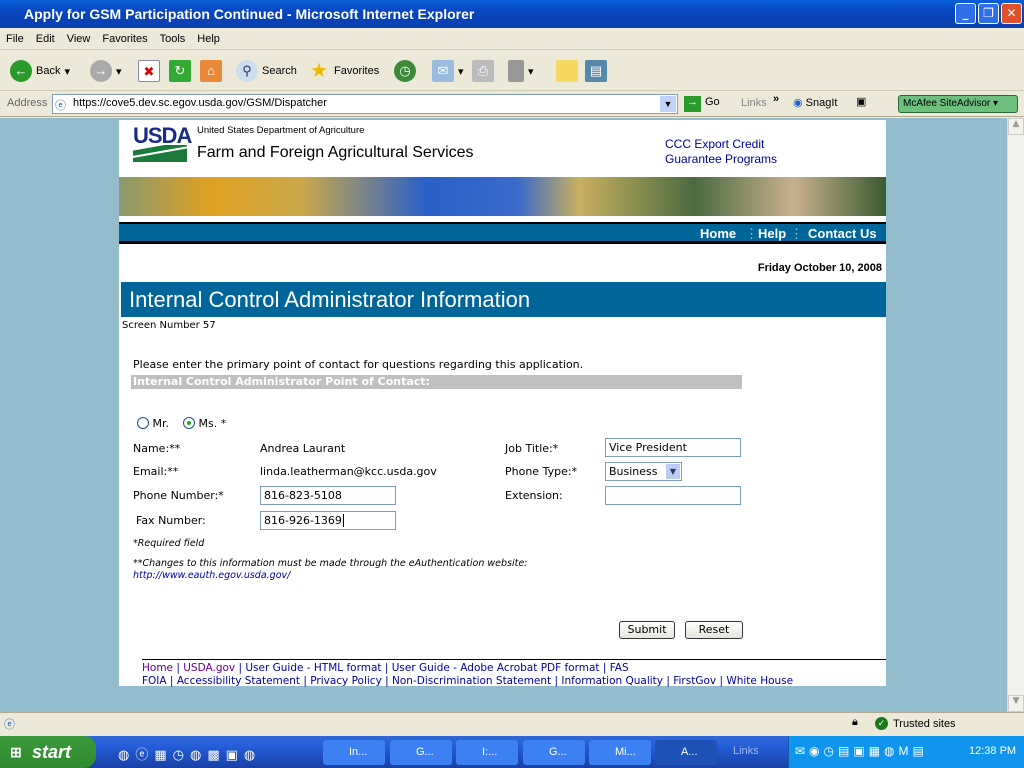 Image resolution: width=1024 pixels, height=768 pixels. I want to click on forward-button: → ▾, so click(106, 71).